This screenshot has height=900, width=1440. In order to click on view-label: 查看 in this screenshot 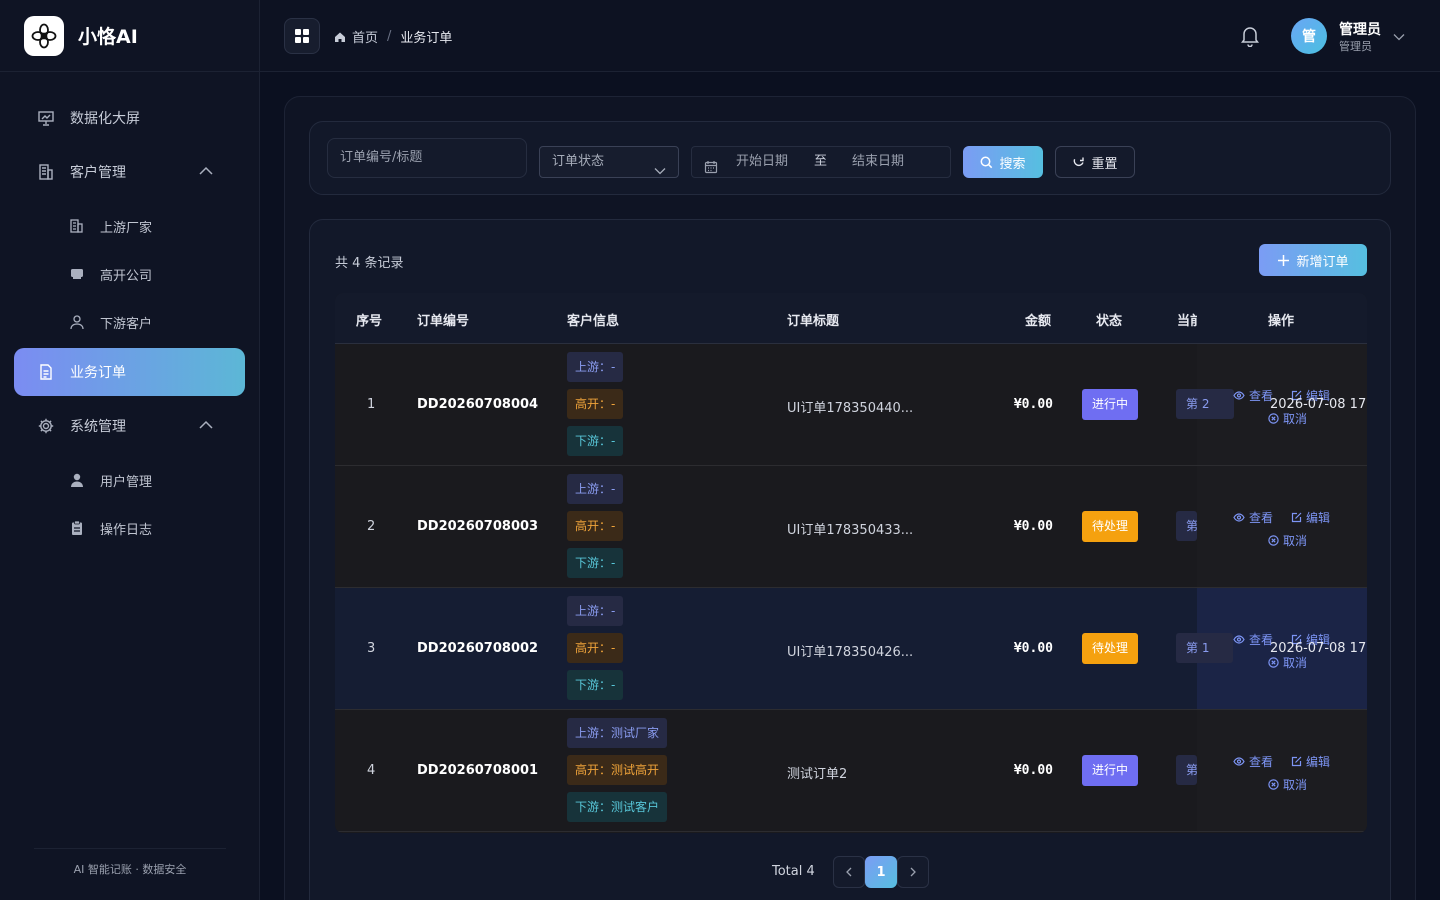, I will do `click(1261, 762)`.